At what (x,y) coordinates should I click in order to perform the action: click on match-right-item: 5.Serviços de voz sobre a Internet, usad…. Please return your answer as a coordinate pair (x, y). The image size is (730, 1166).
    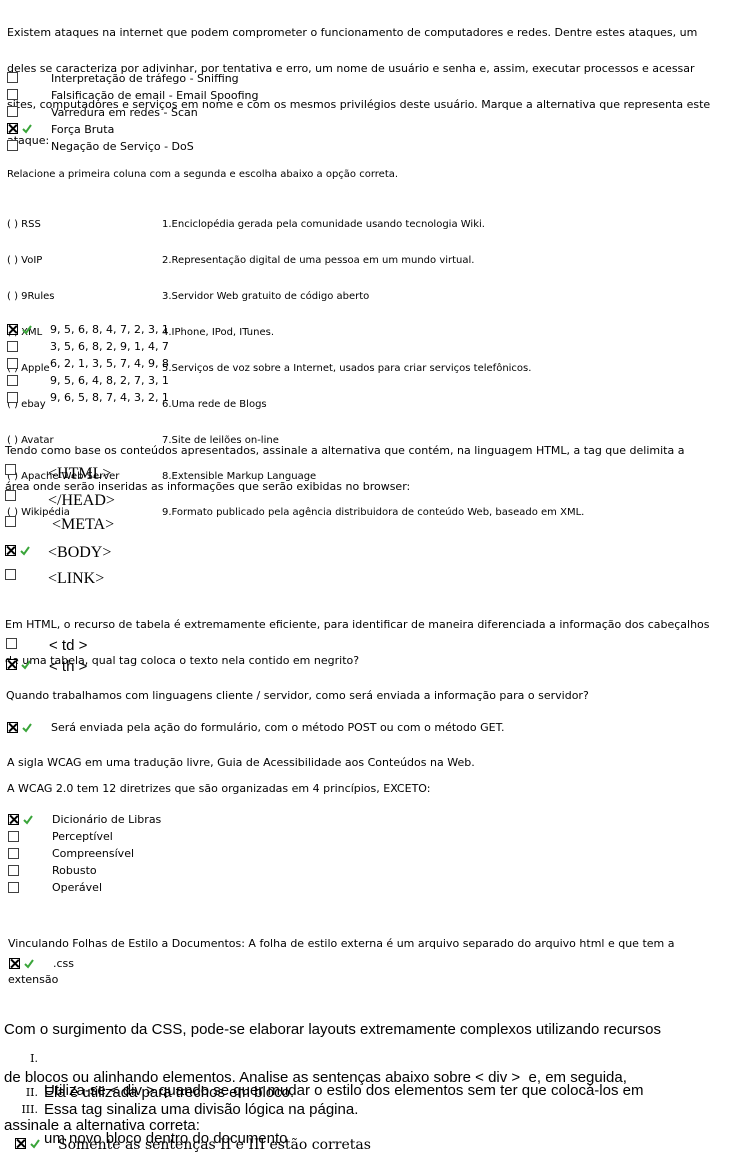
    Looking at the image, I should click on (347, 368).